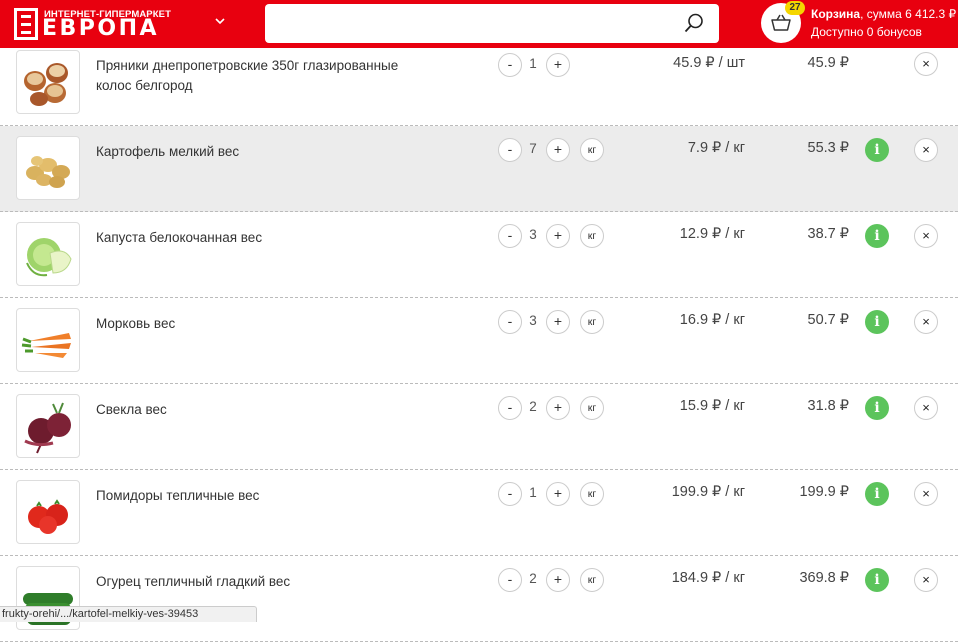 This screenshot has height=642, width=958. Describe the element at coordinates (866, 32) in the screenshot. I see `cart-bonus: Доступно 0 бонусов` at that location.